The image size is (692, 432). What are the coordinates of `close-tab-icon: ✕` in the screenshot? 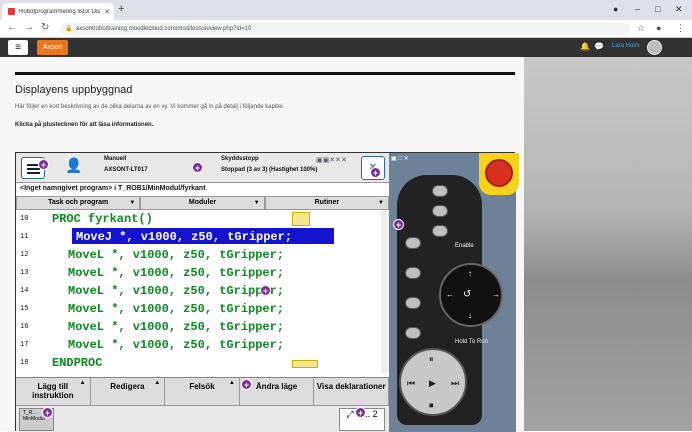 It's located at (107, 12).